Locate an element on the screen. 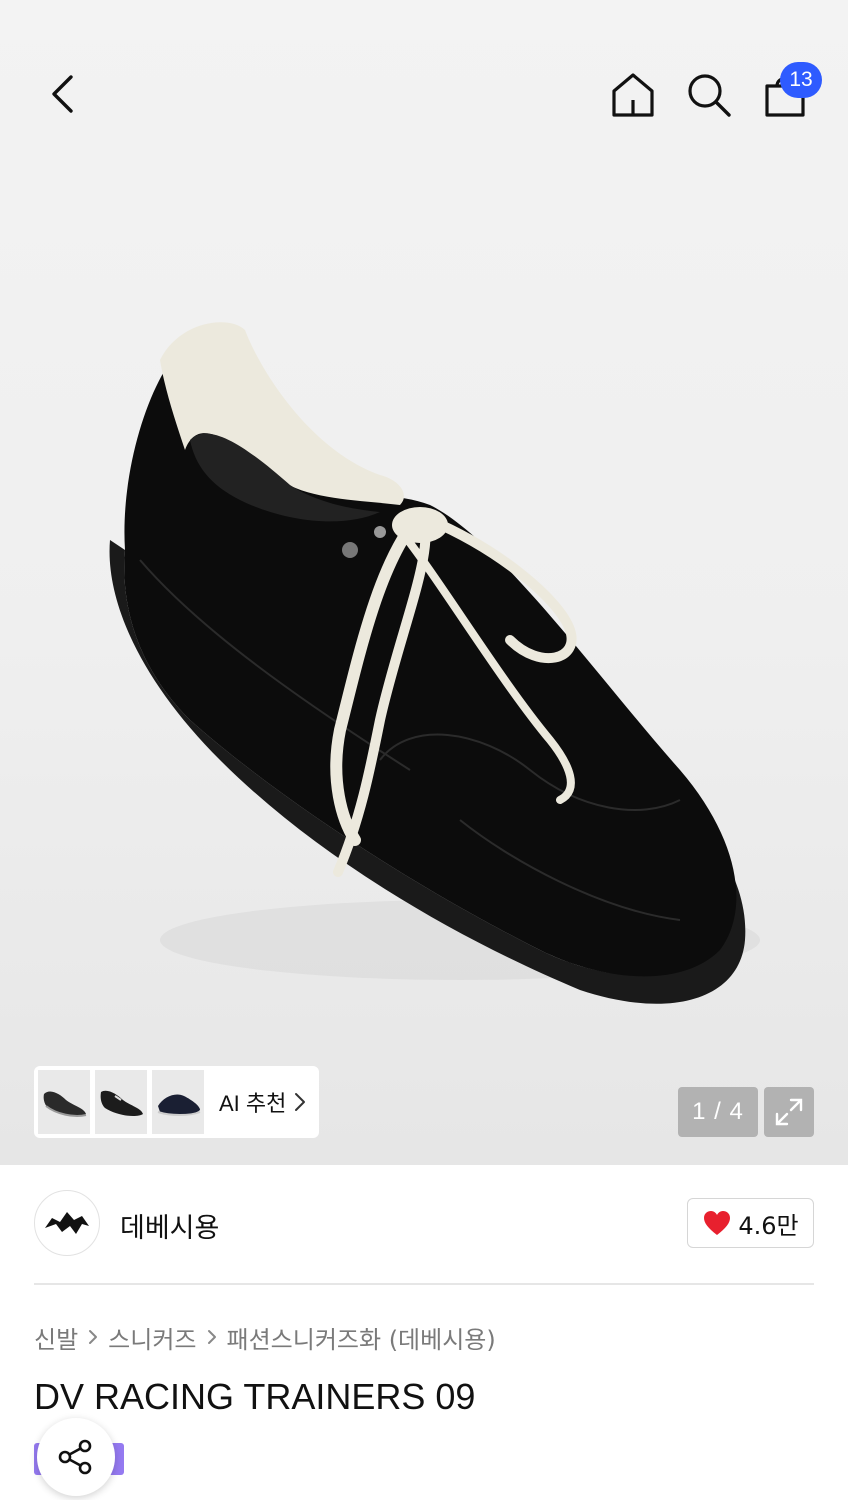 The width and height of the screenshot is (848, 1500). brand-row: 데베시용 4.6만 is located at coordinates (424, 1224).